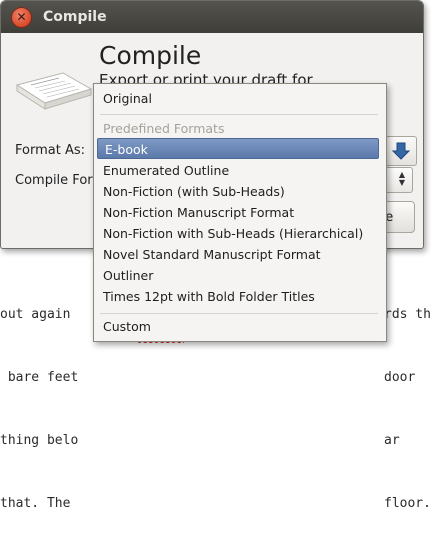  I want to click on window-title: Compile, so click(75, 17).